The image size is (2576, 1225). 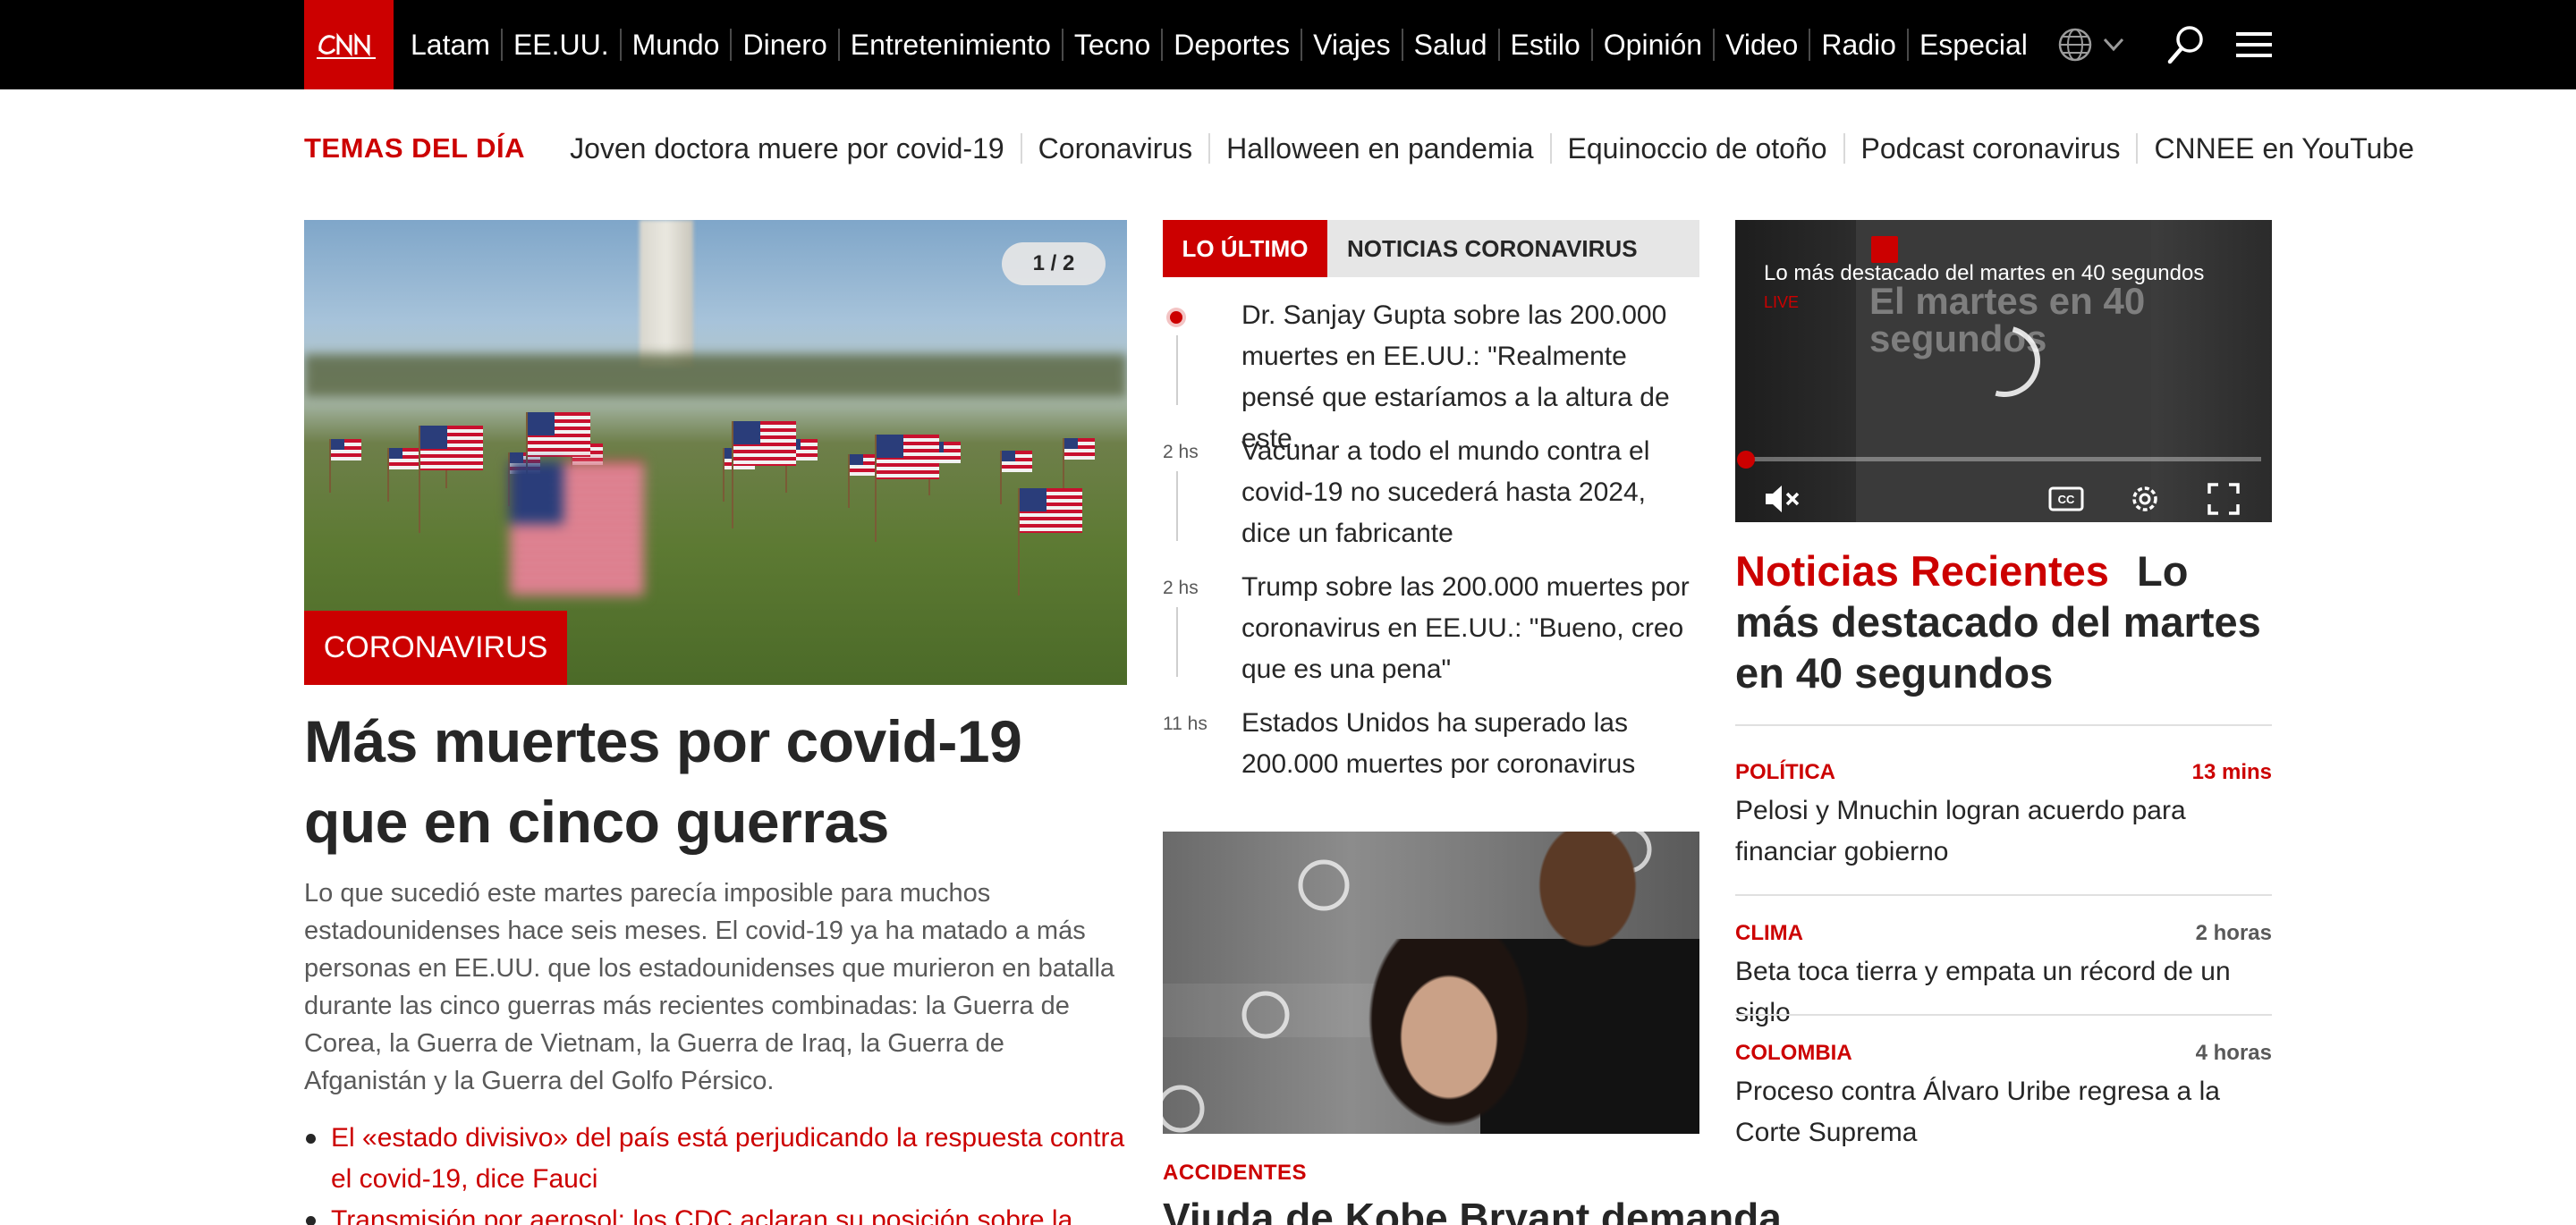 I want to click on cc-icon: CC, so click(x=2066, y=499).